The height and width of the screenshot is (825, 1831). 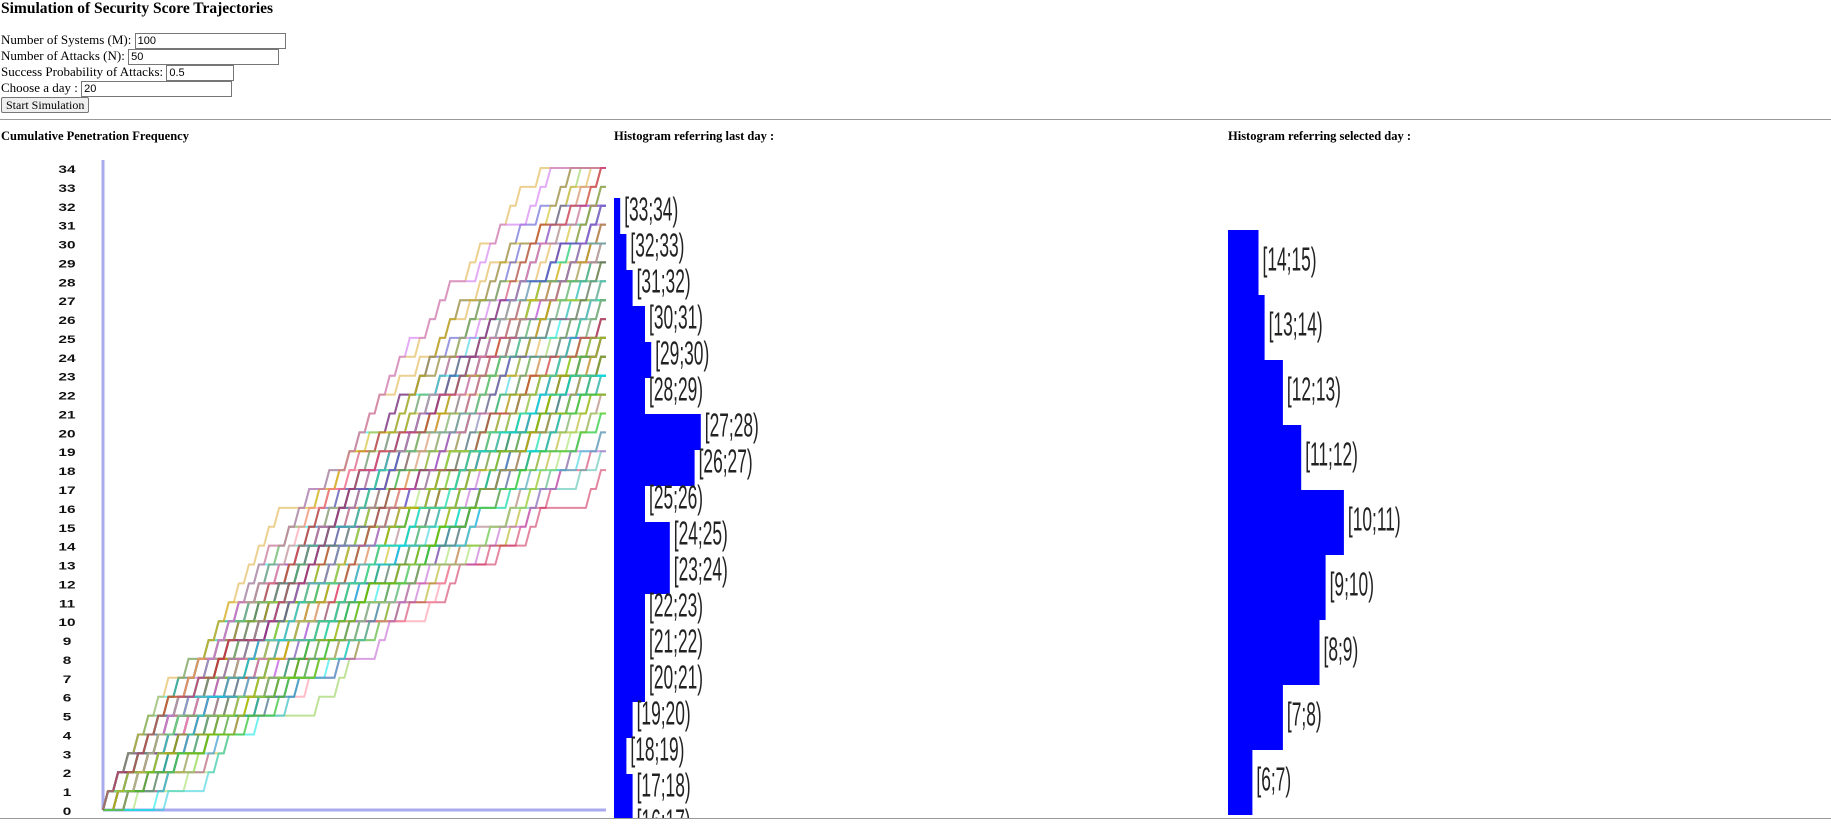 I want to click on y-tick-label: 20, so click(x=66, y=433).